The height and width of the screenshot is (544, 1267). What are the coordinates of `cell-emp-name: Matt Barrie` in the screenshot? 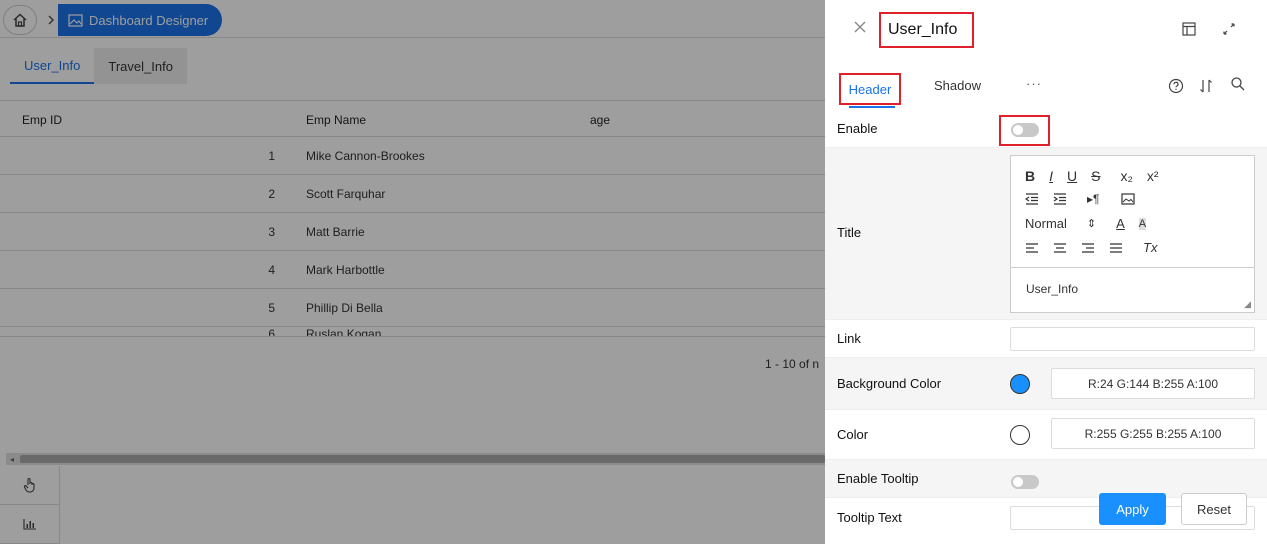 It's located at (335, 232).